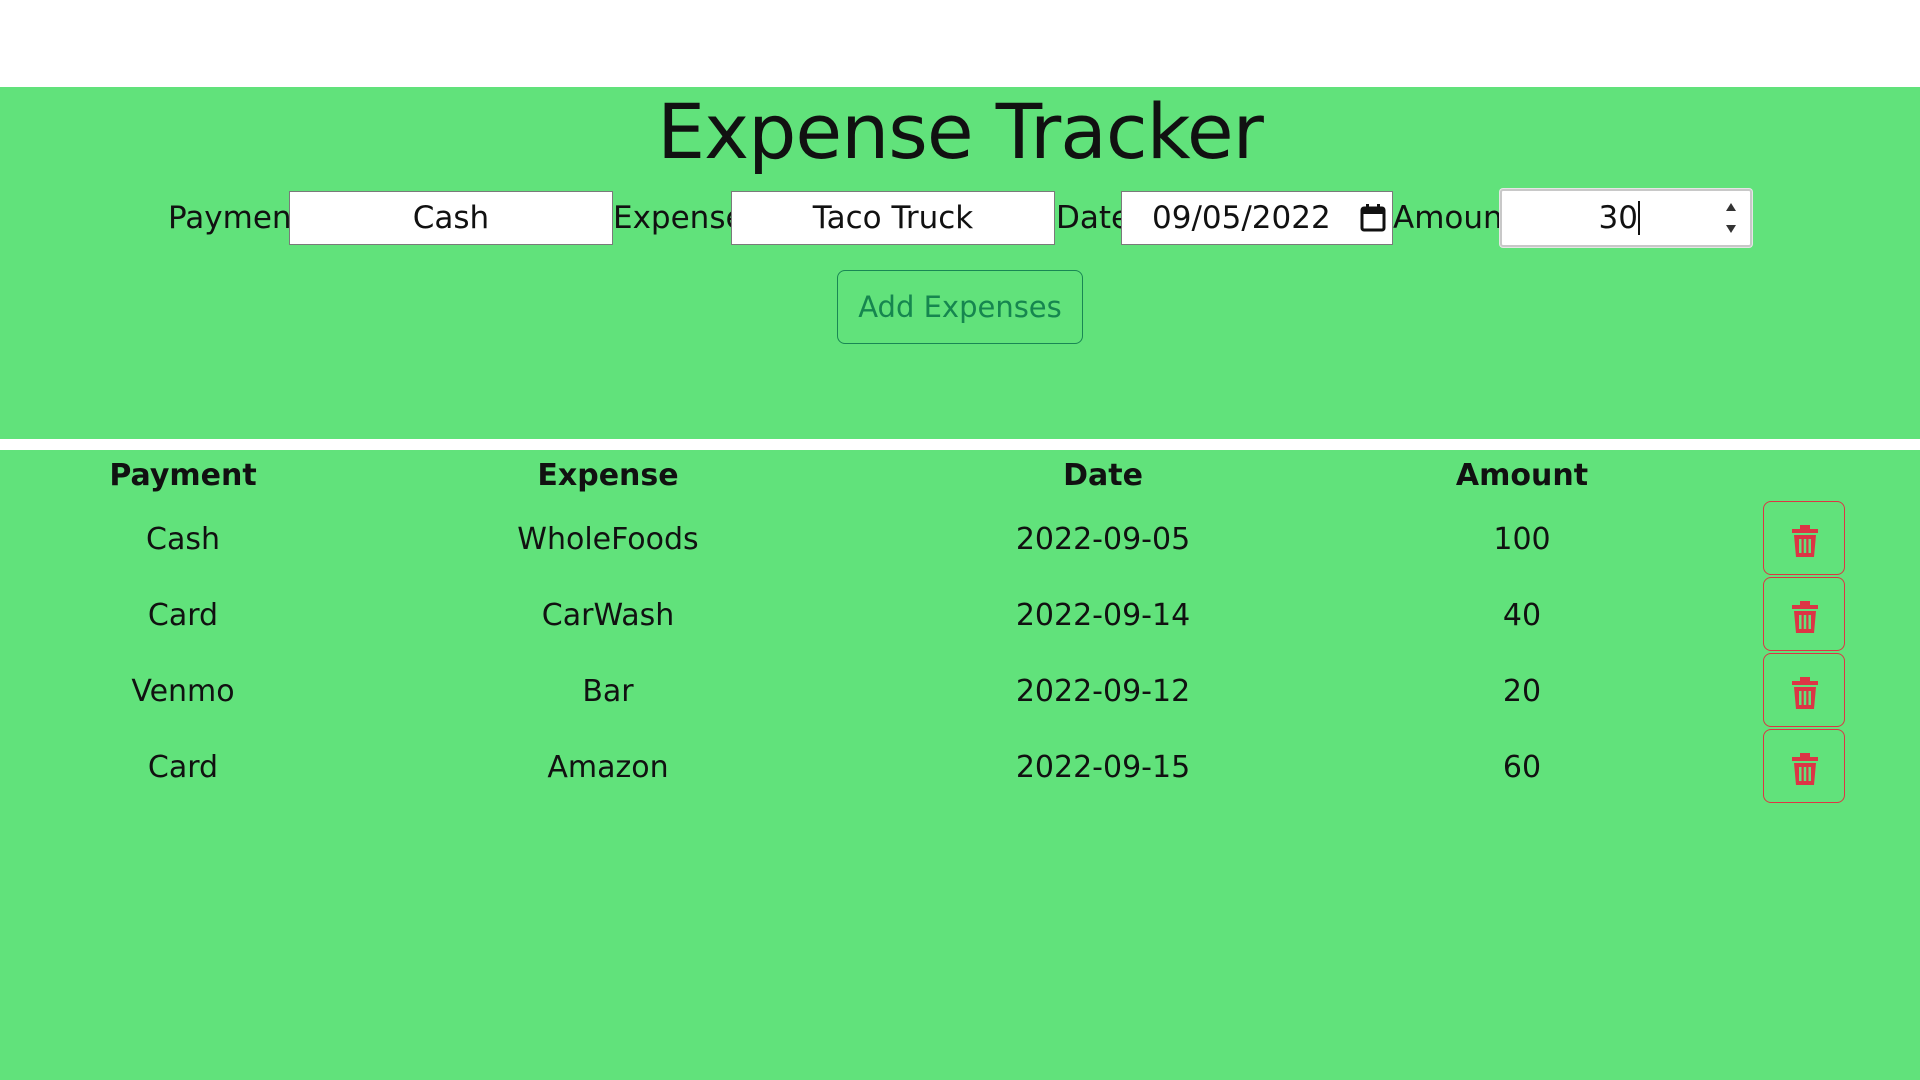  I want to click on column-header-expense: Expense, so click(608, 475).